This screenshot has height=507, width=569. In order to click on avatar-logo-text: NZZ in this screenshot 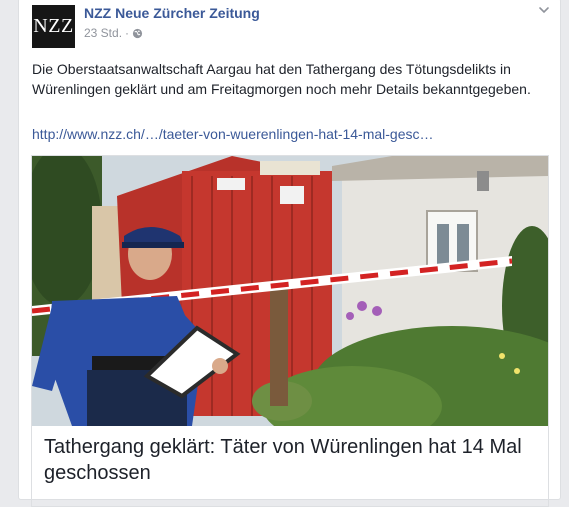, I will do `click(53, 26)`.